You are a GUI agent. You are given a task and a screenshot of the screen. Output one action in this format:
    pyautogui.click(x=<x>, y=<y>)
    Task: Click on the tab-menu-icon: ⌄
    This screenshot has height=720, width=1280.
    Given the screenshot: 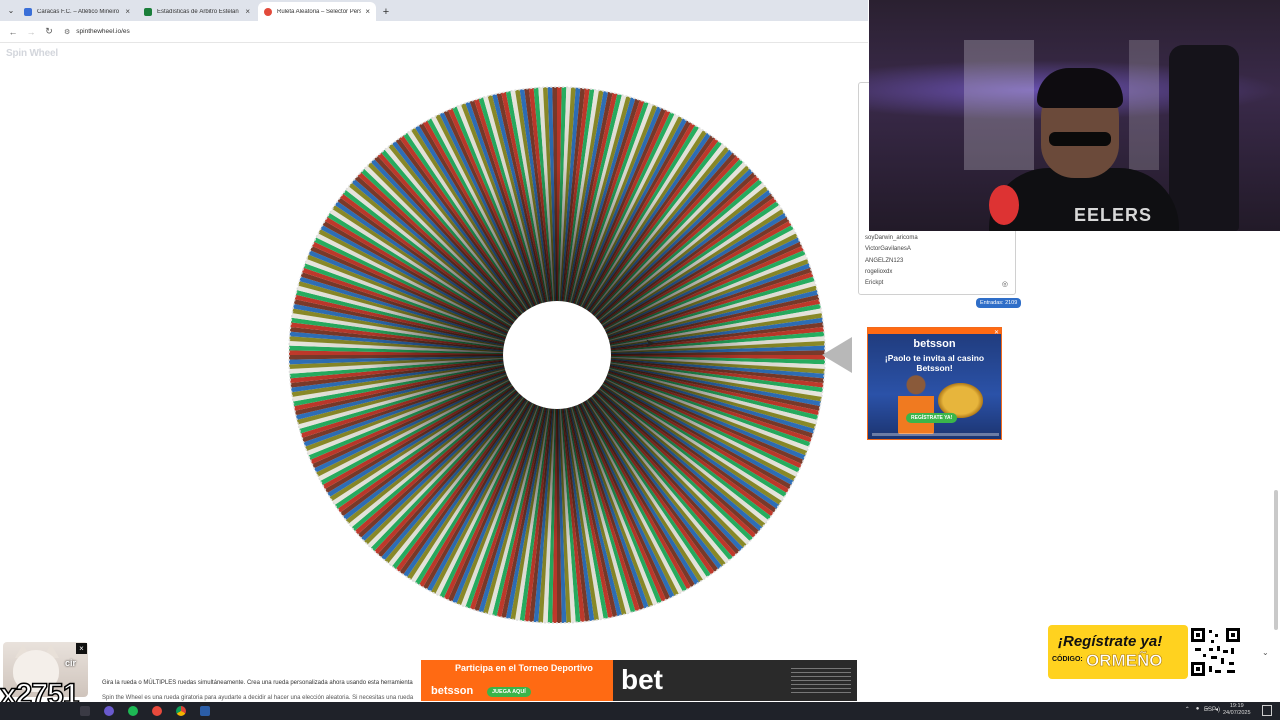 What is the action you would take?
    pyautogui.click(x=11, y=10)
    